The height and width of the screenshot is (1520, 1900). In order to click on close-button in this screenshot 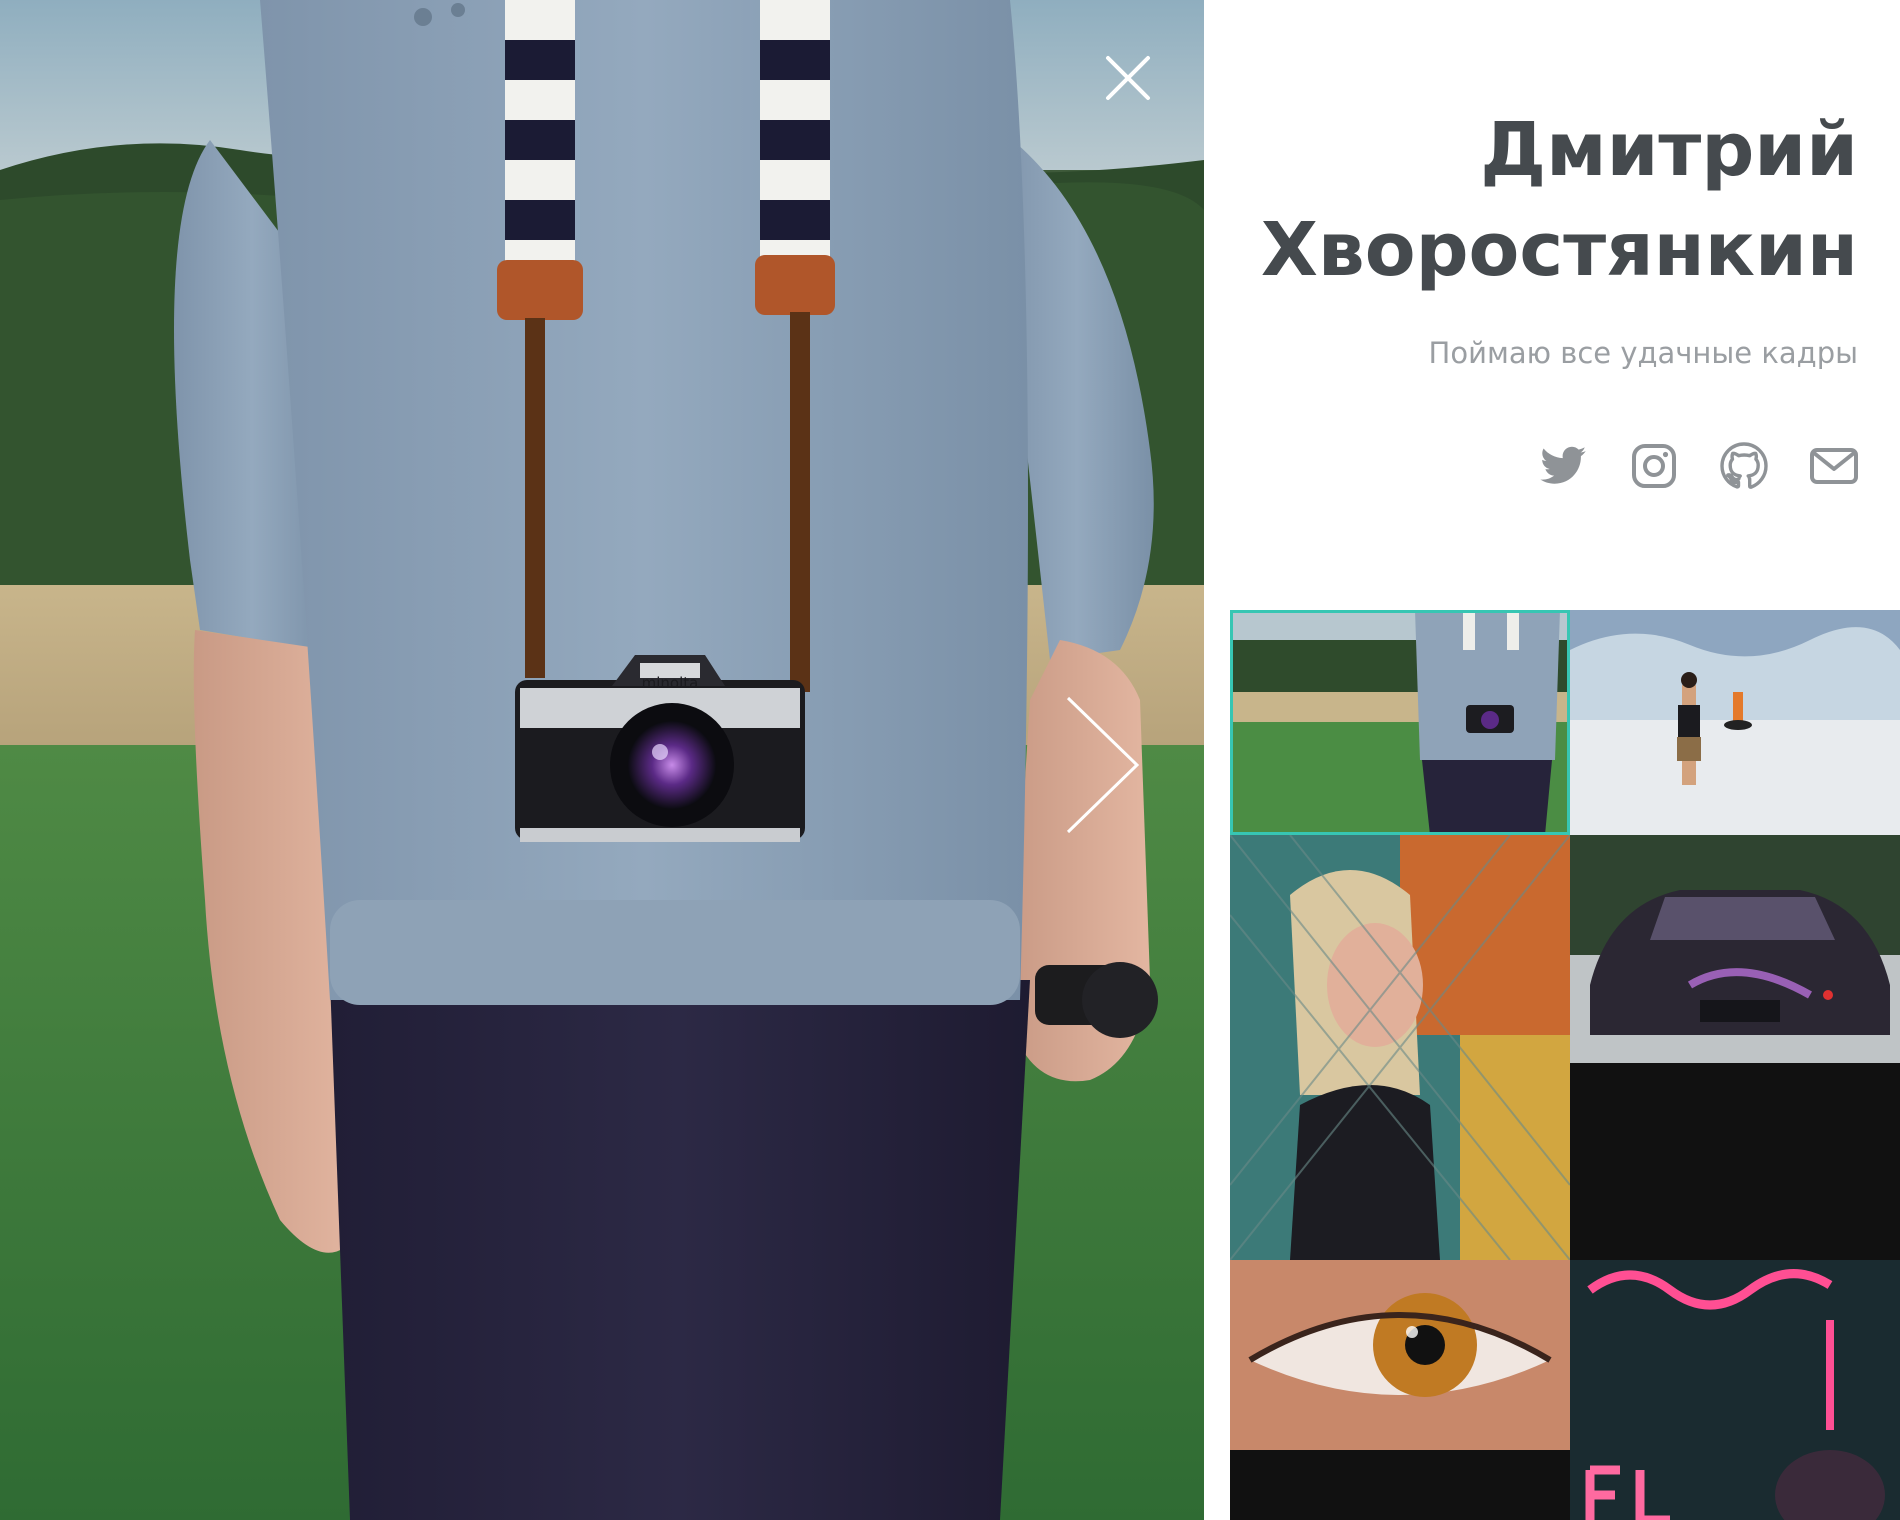, I will do `click(1128, 78)`.